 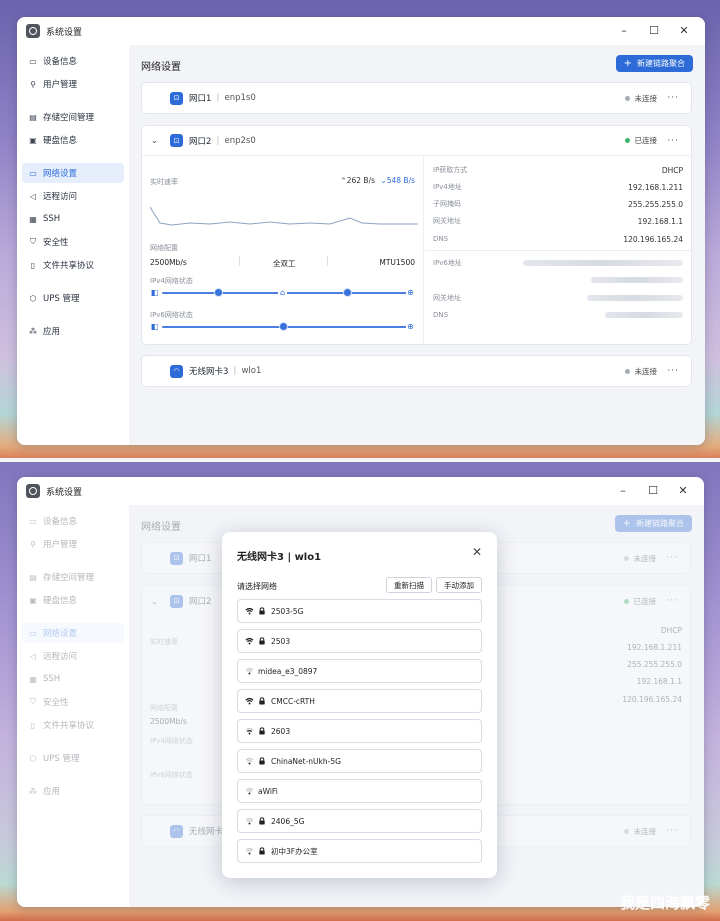 I want to click on detail-value: 120.196.165.24, so click(x=653, y=239).